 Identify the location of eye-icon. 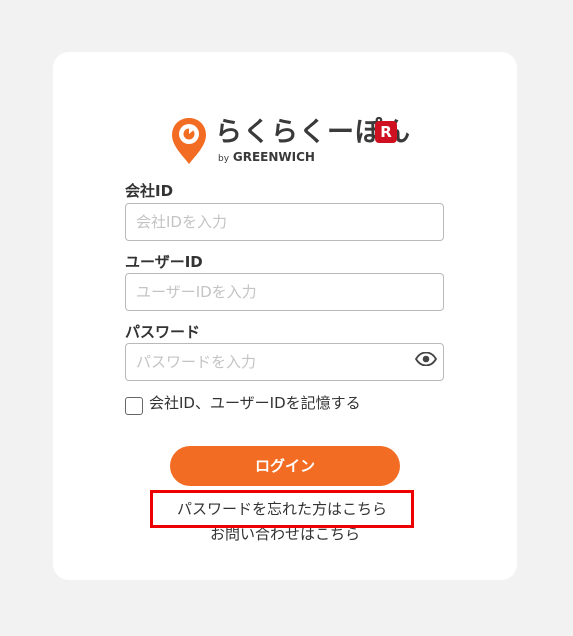
(426, 359).